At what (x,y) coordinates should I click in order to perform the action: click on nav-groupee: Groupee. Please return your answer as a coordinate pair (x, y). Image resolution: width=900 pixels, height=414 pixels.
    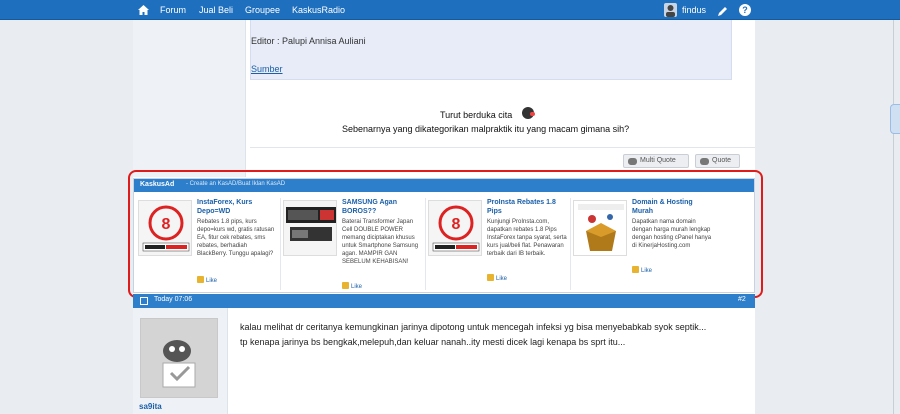
    Looking at the image, I should click on (262, 10).